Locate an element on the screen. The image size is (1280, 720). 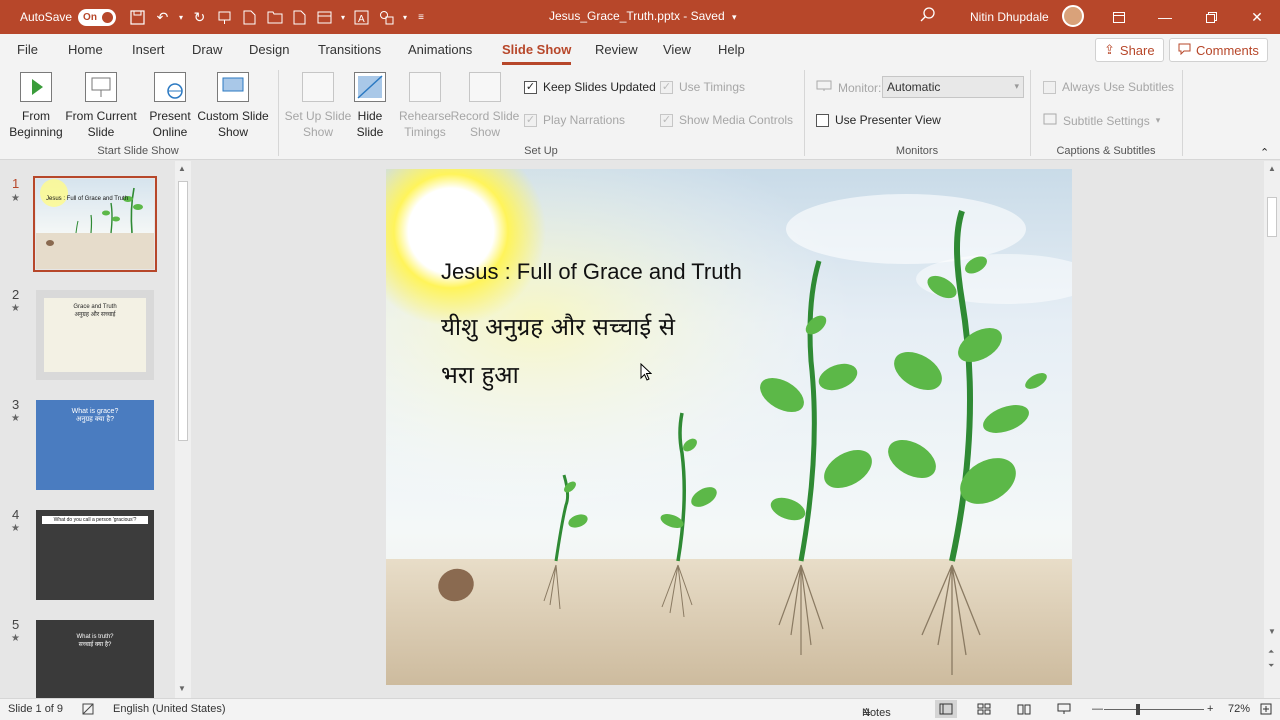
search-icon is located at coordinates (928, 17).